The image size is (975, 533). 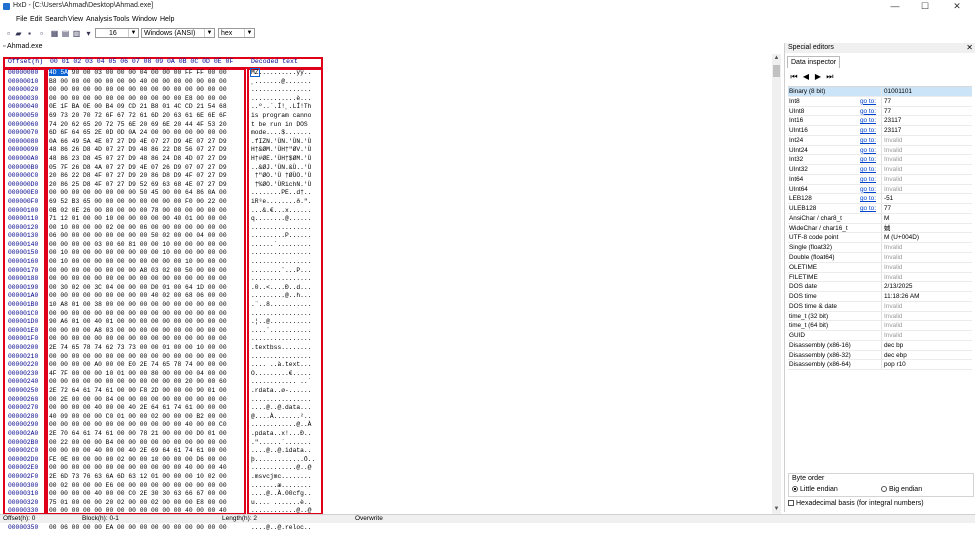 I want to click on inspector-row: Double (float64) Invalid, so click(x=880, y=258).